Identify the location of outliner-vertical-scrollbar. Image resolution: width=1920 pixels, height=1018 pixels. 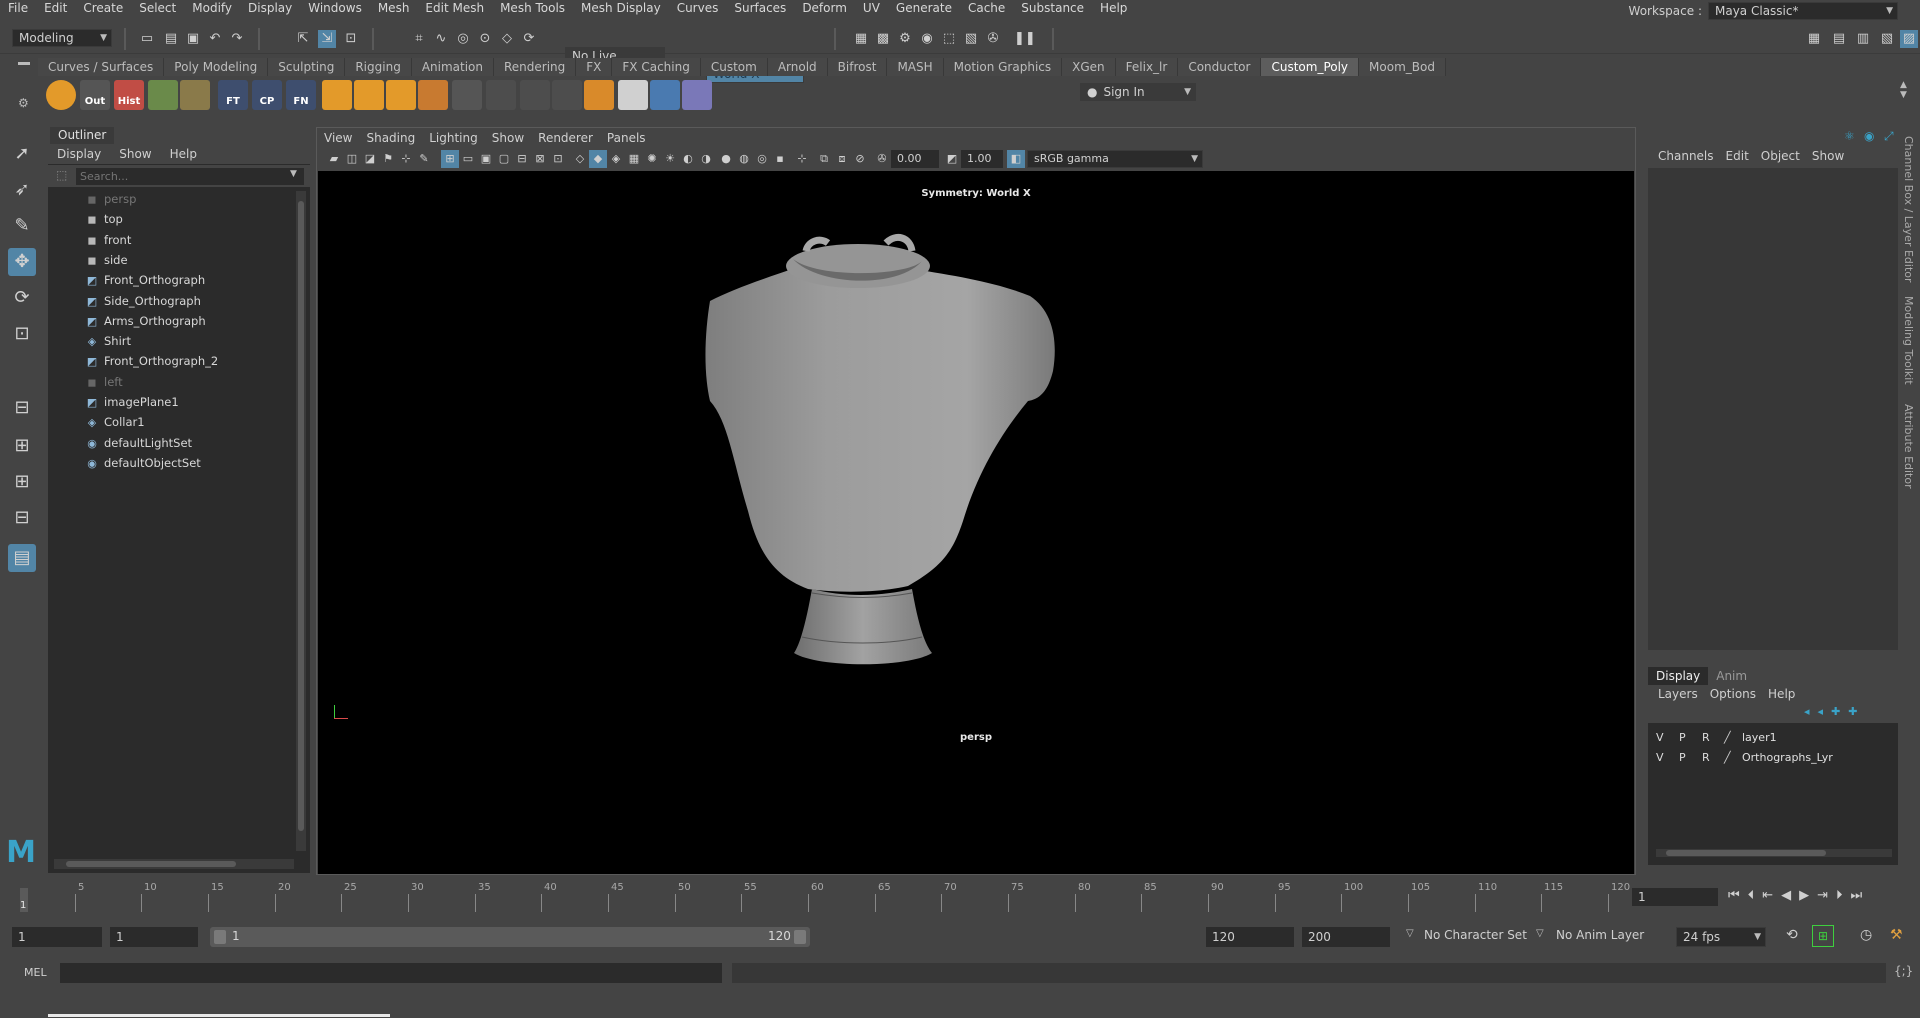
(301, 521).